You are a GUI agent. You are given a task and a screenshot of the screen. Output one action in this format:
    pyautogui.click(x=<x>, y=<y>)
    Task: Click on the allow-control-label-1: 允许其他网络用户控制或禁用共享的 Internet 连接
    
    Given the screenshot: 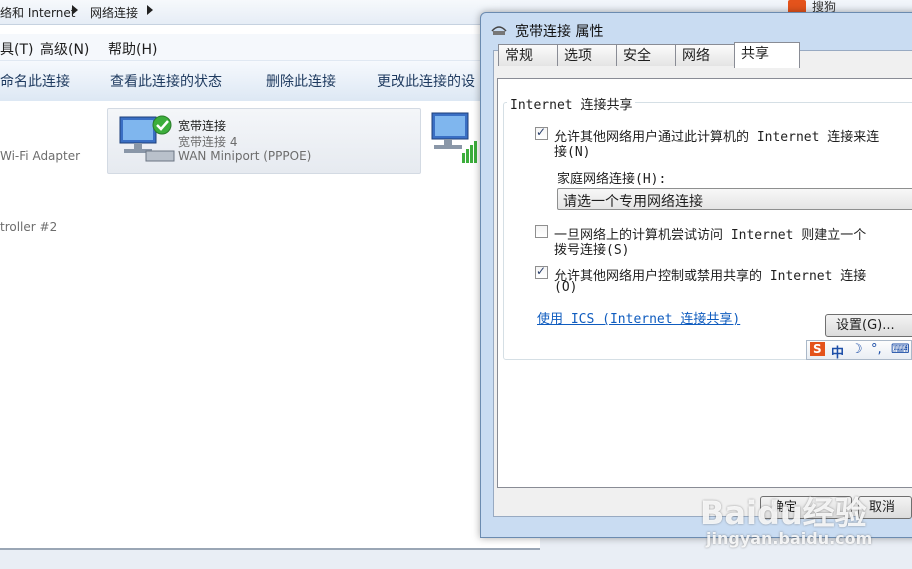 What is the action you would take?
    pyautogui.click(x=710, y=274)
    